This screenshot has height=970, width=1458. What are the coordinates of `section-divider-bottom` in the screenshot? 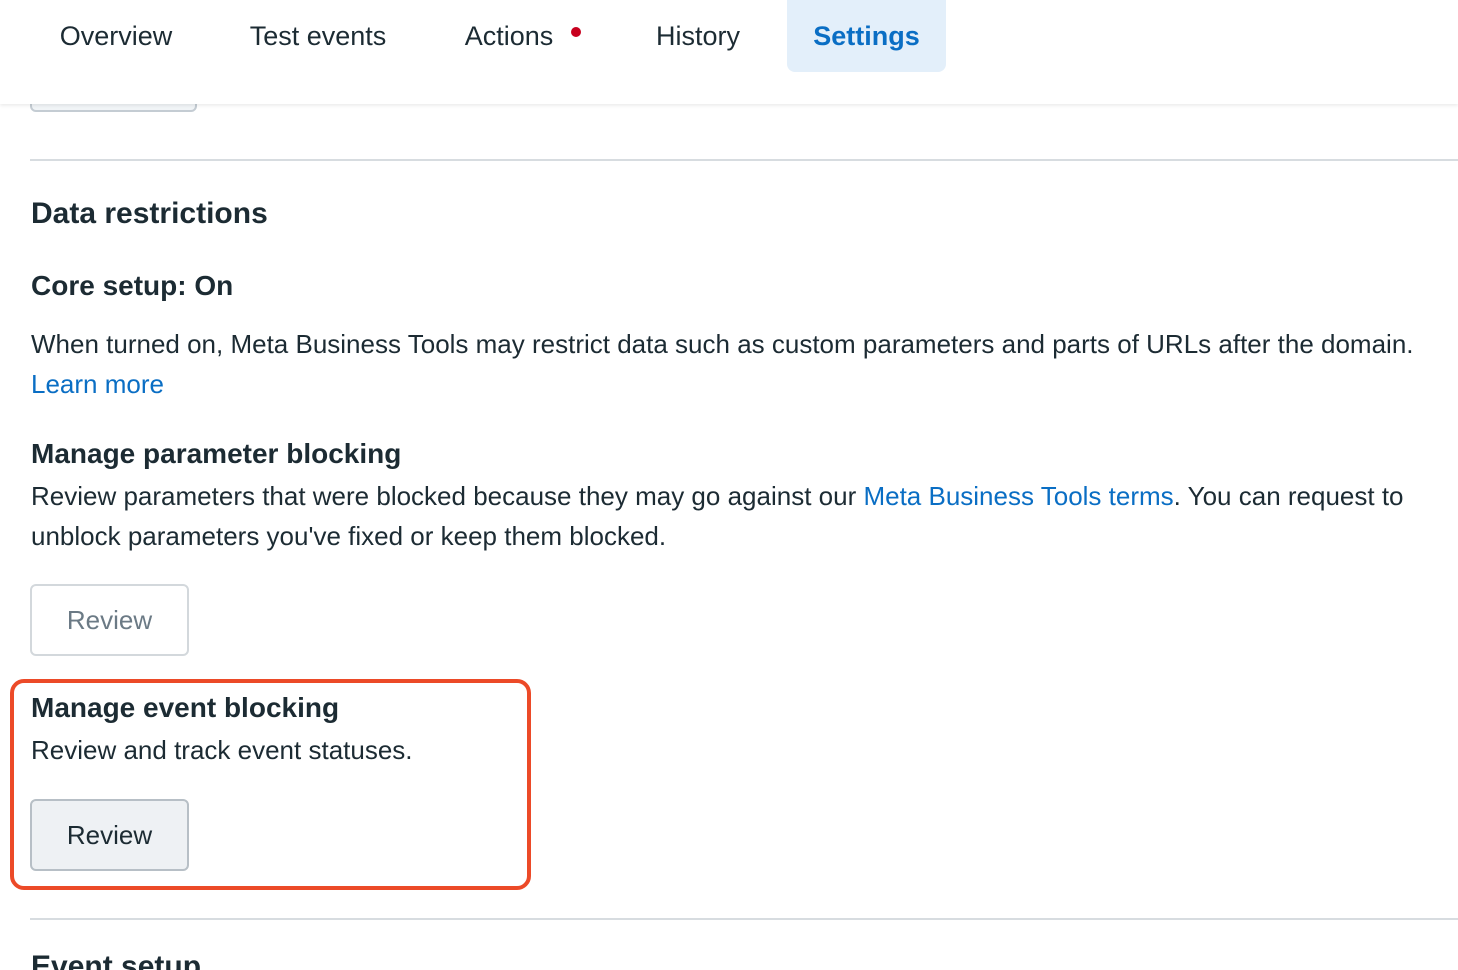 It's located at (744, 919).